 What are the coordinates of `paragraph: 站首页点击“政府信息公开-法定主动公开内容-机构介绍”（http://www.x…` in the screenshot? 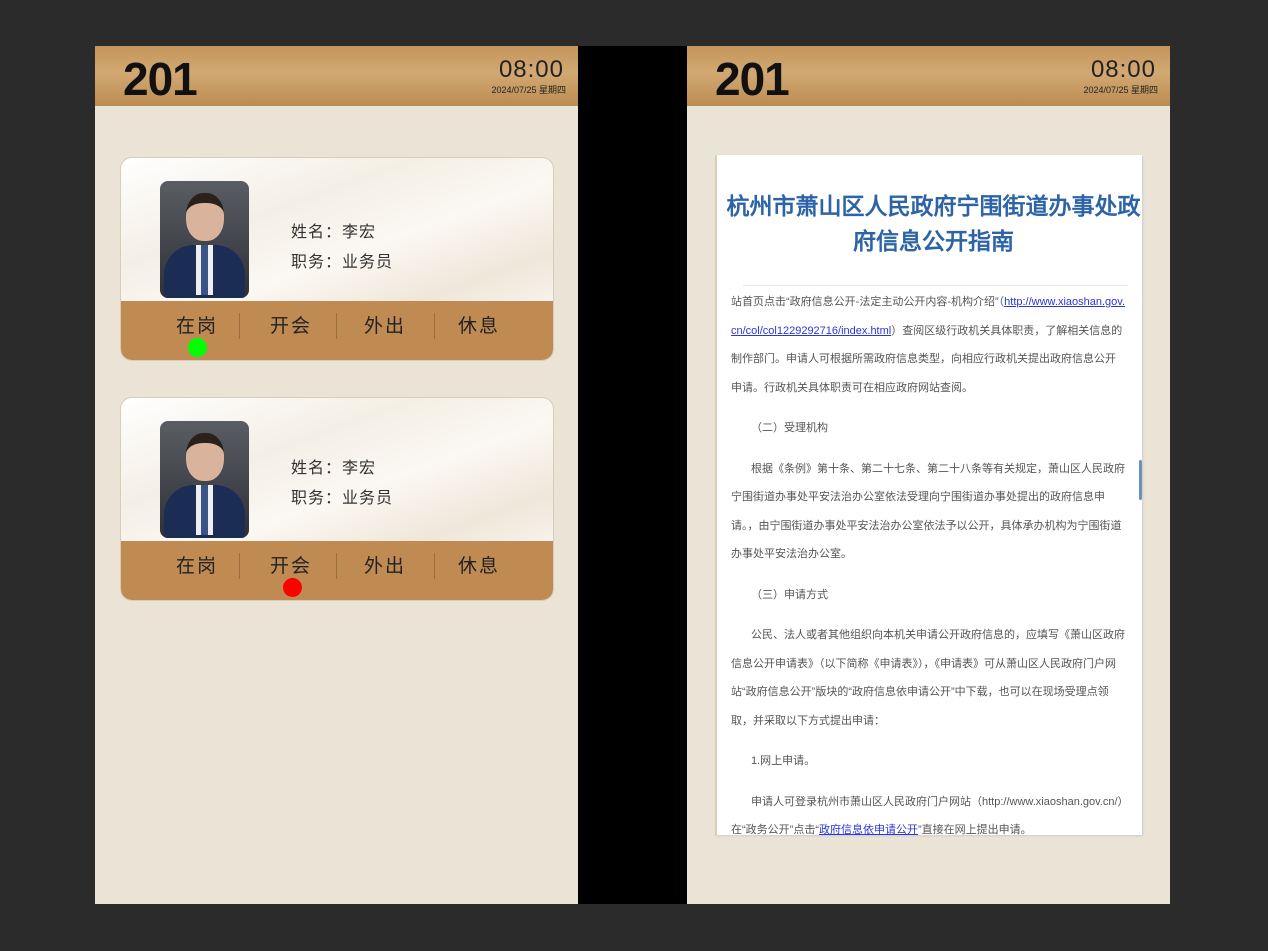 It's located at (928, 345).